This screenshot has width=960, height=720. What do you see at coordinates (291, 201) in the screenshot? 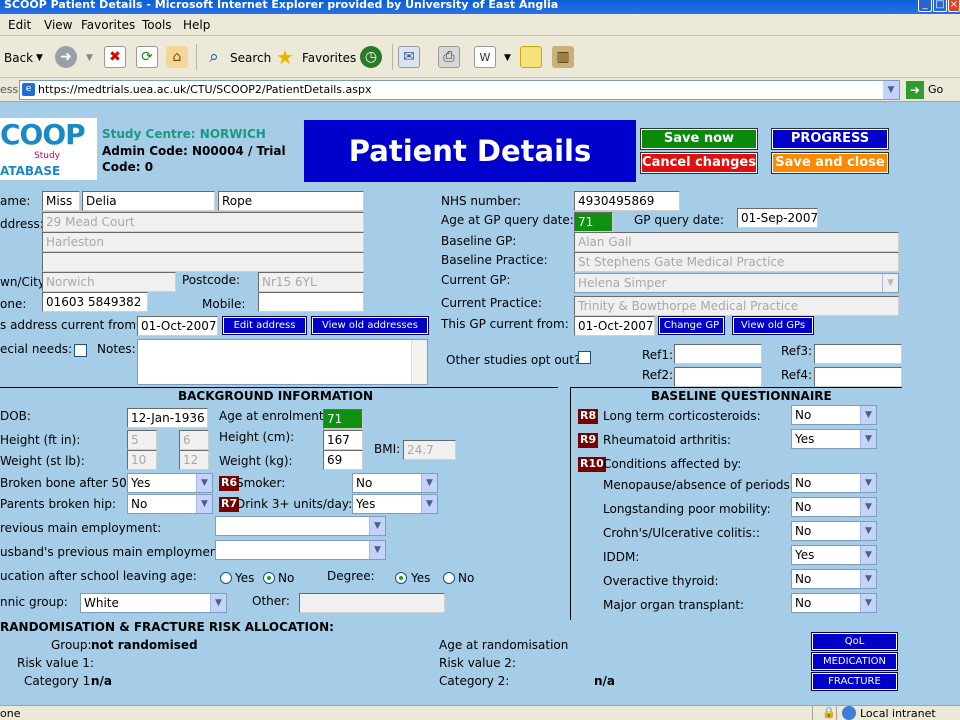
I see `surname-input: Rope` at bounding box center [291, 201].